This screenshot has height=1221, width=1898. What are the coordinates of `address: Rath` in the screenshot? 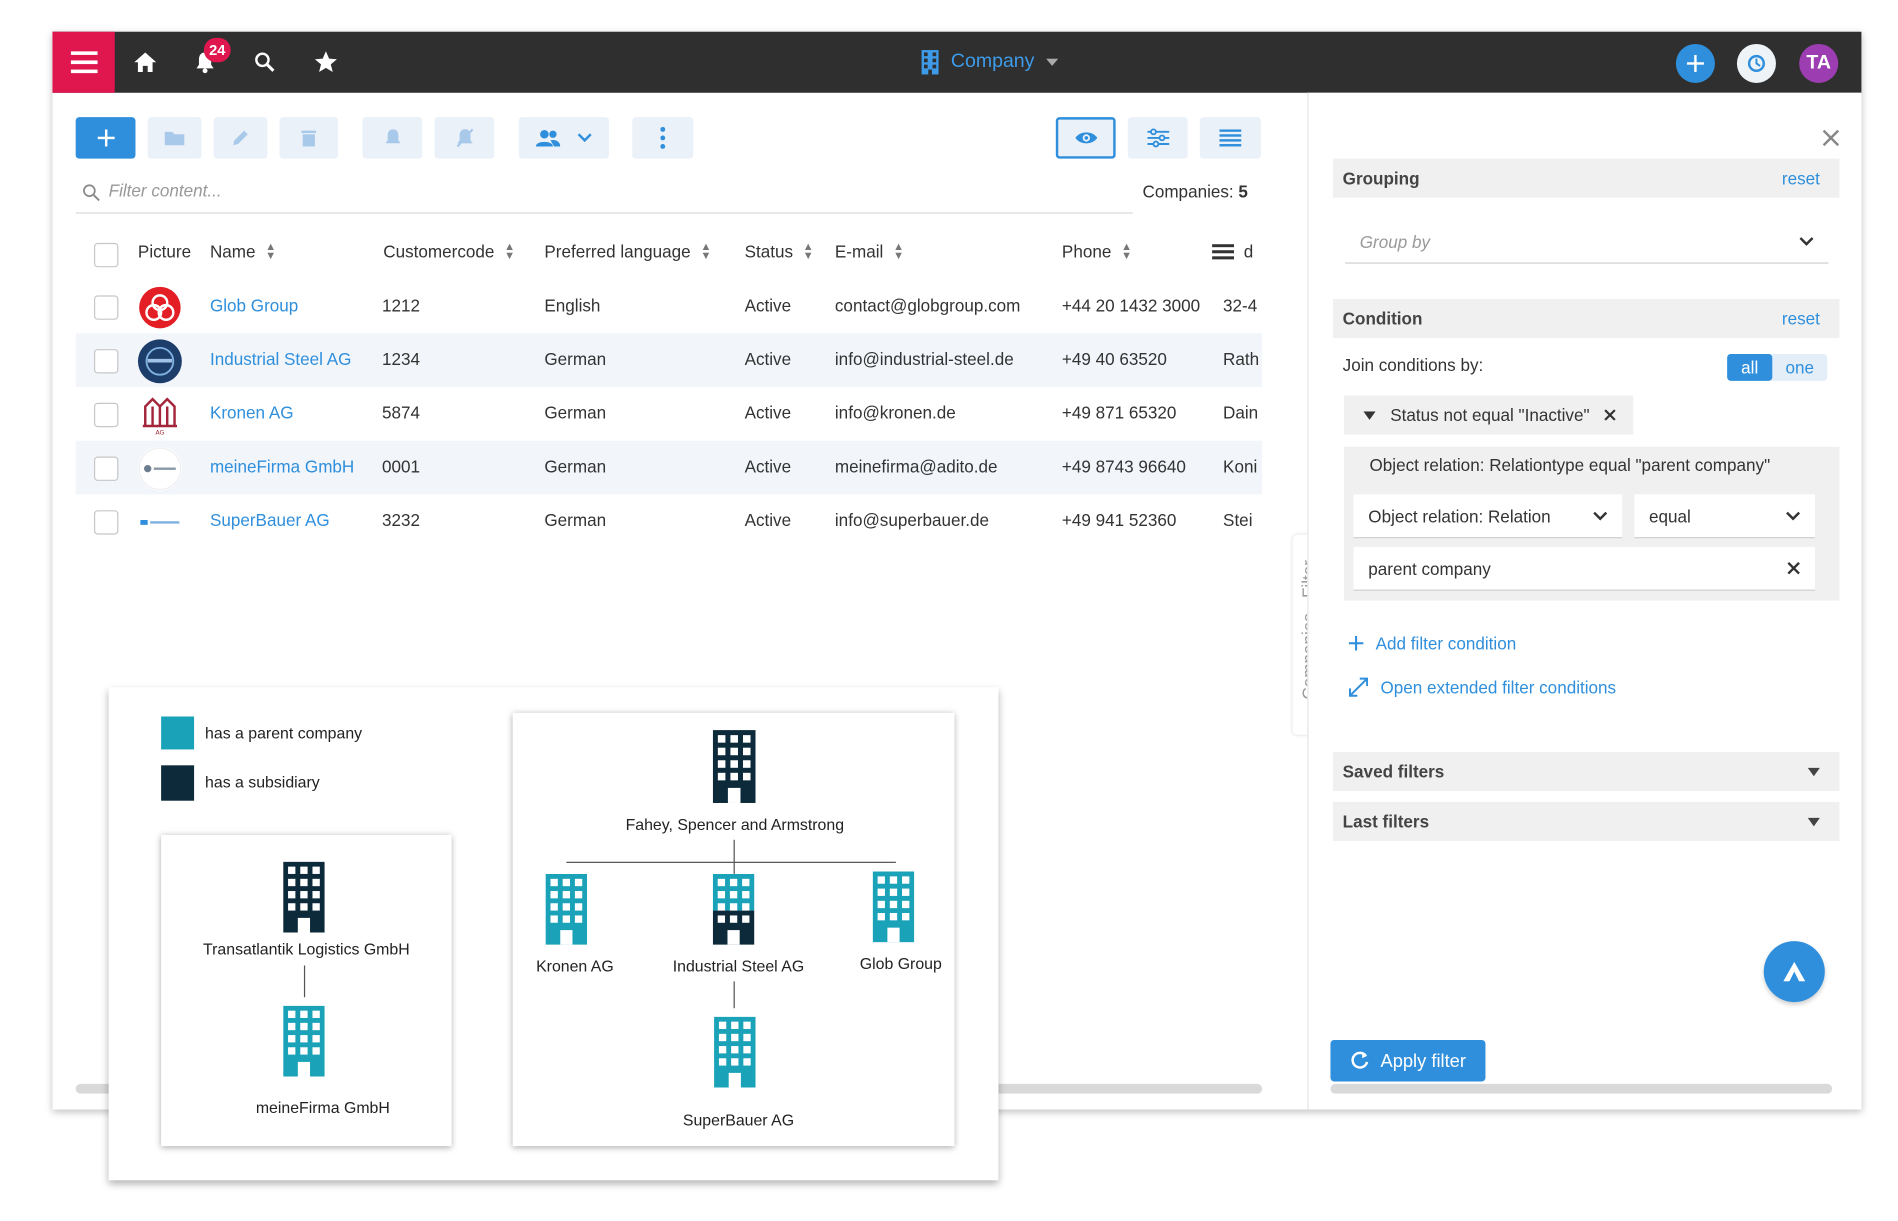 It's located at (1241, 359).